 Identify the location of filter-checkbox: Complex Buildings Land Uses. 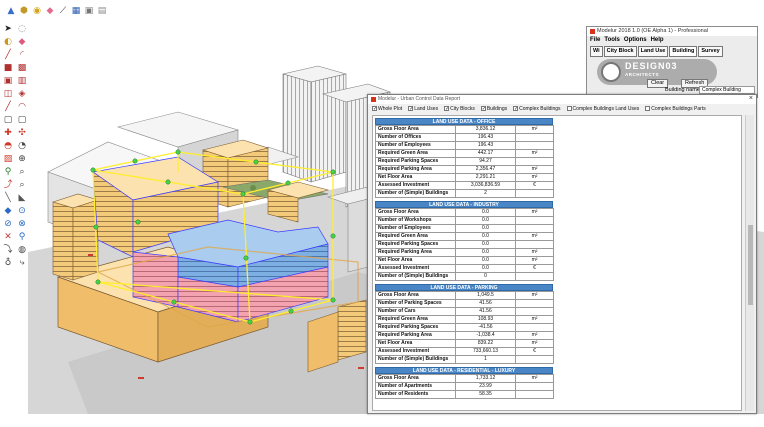
(602, 109).